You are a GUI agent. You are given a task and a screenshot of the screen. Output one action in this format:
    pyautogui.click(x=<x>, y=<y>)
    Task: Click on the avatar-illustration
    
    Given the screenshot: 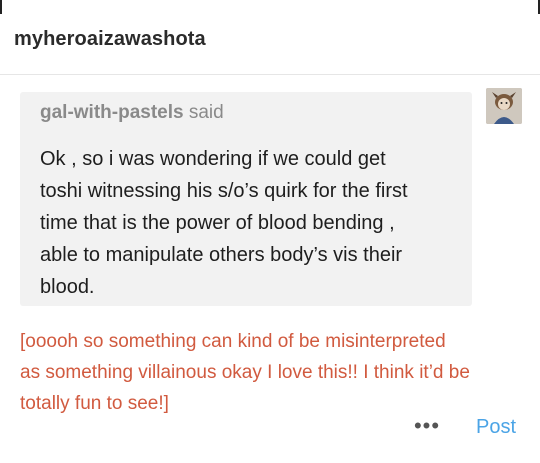 What is the action you would take?
    pyautogui.click(x=504, y=106)
    